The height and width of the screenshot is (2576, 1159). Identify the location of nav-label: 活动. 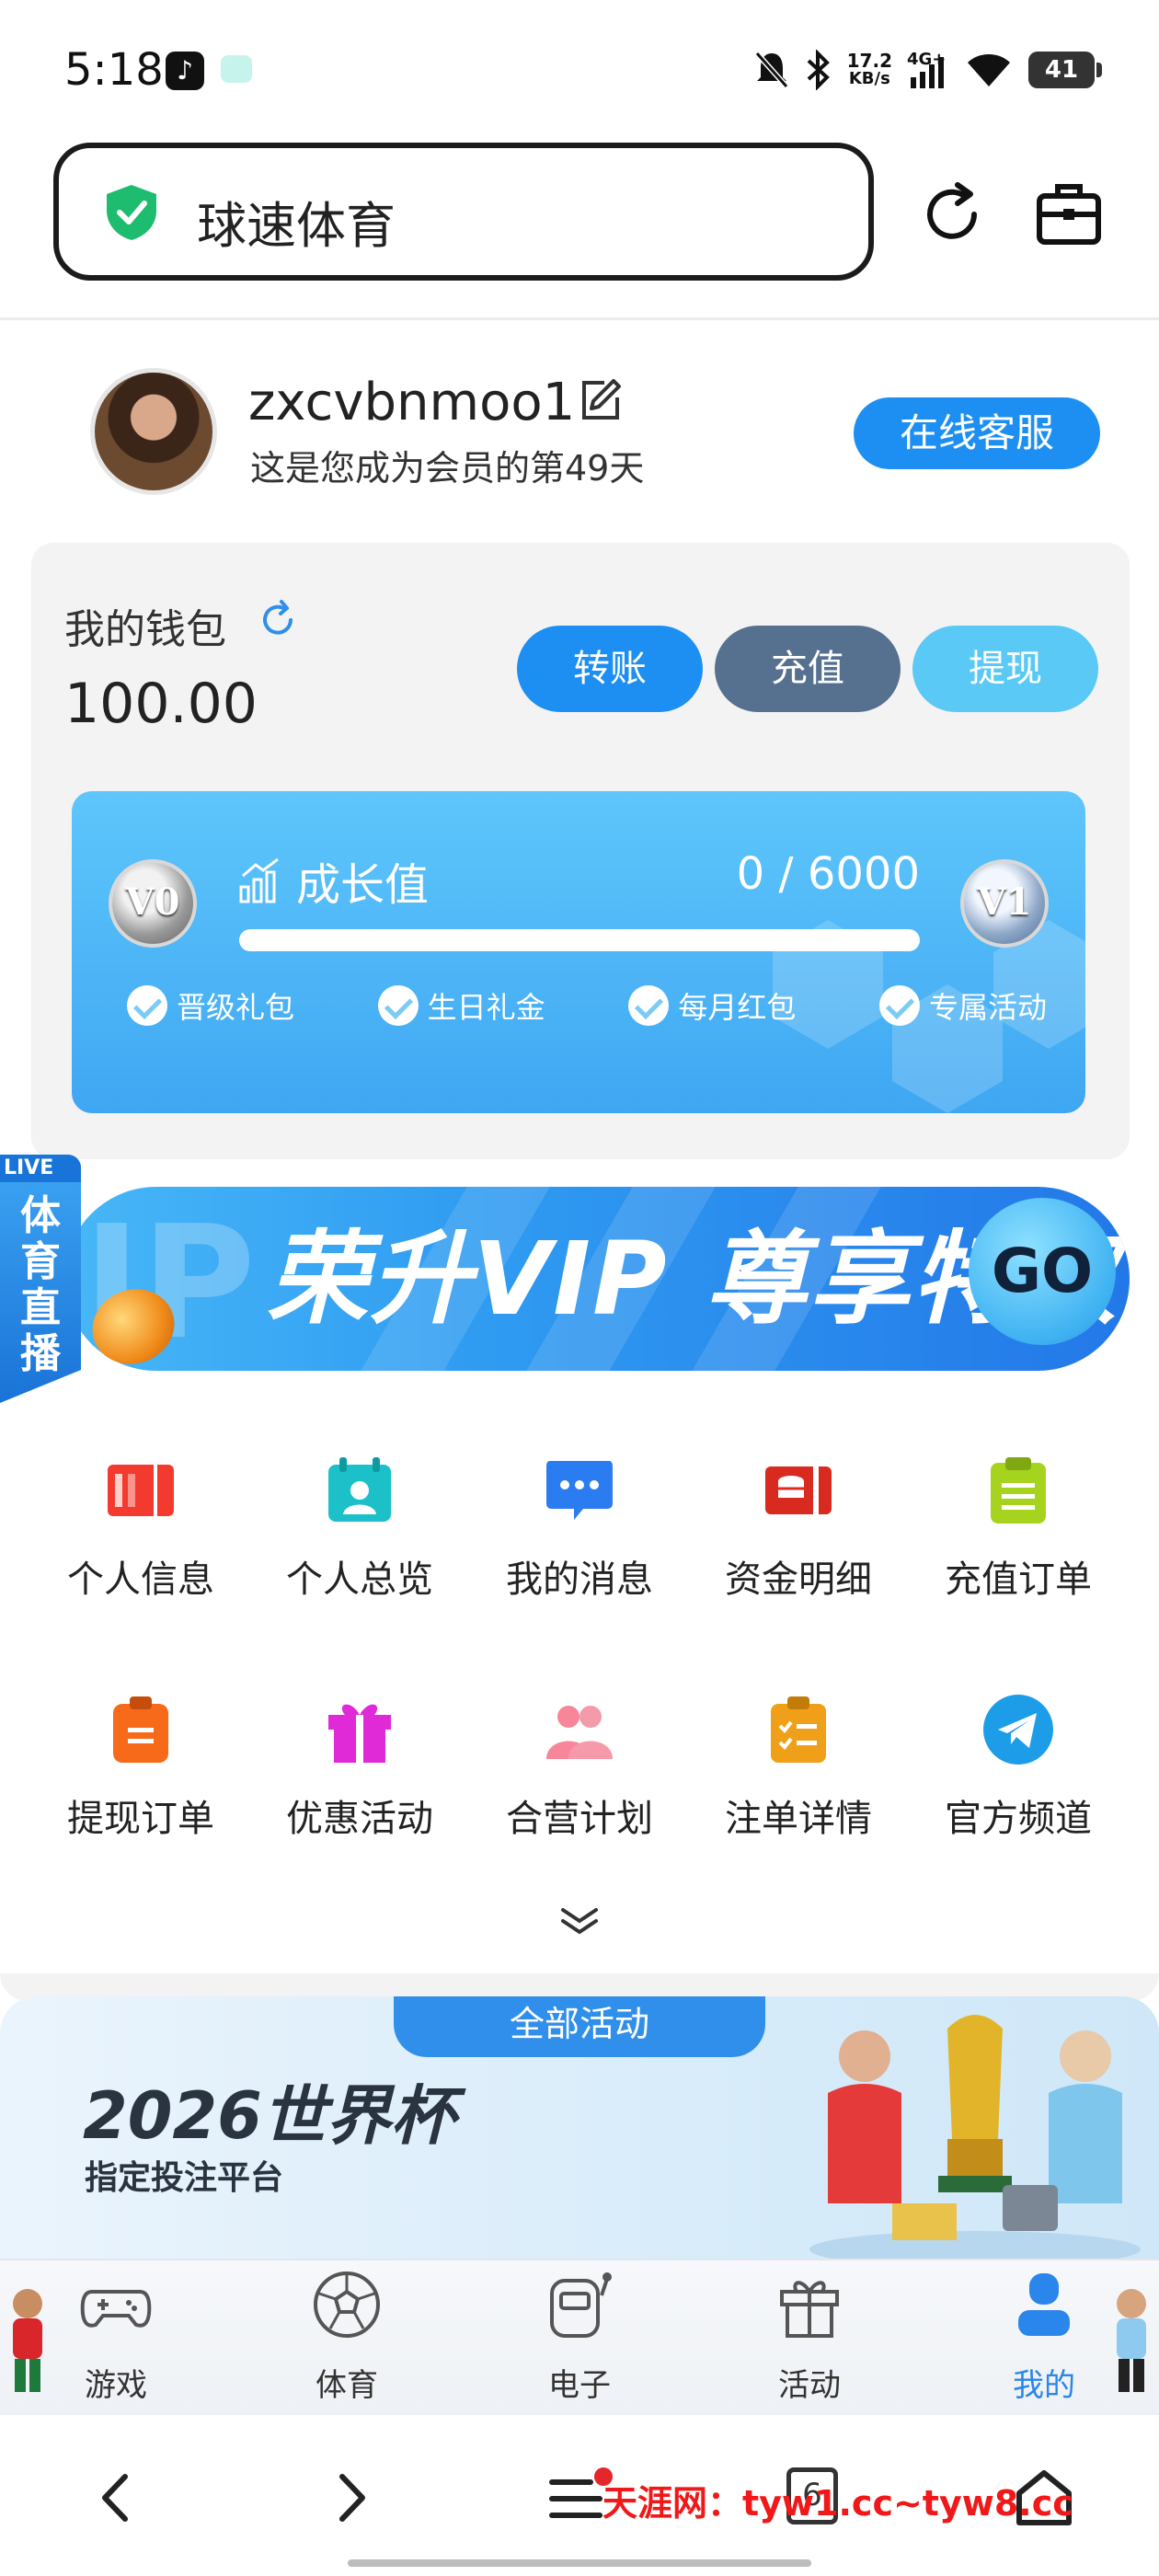
(809, 2385).